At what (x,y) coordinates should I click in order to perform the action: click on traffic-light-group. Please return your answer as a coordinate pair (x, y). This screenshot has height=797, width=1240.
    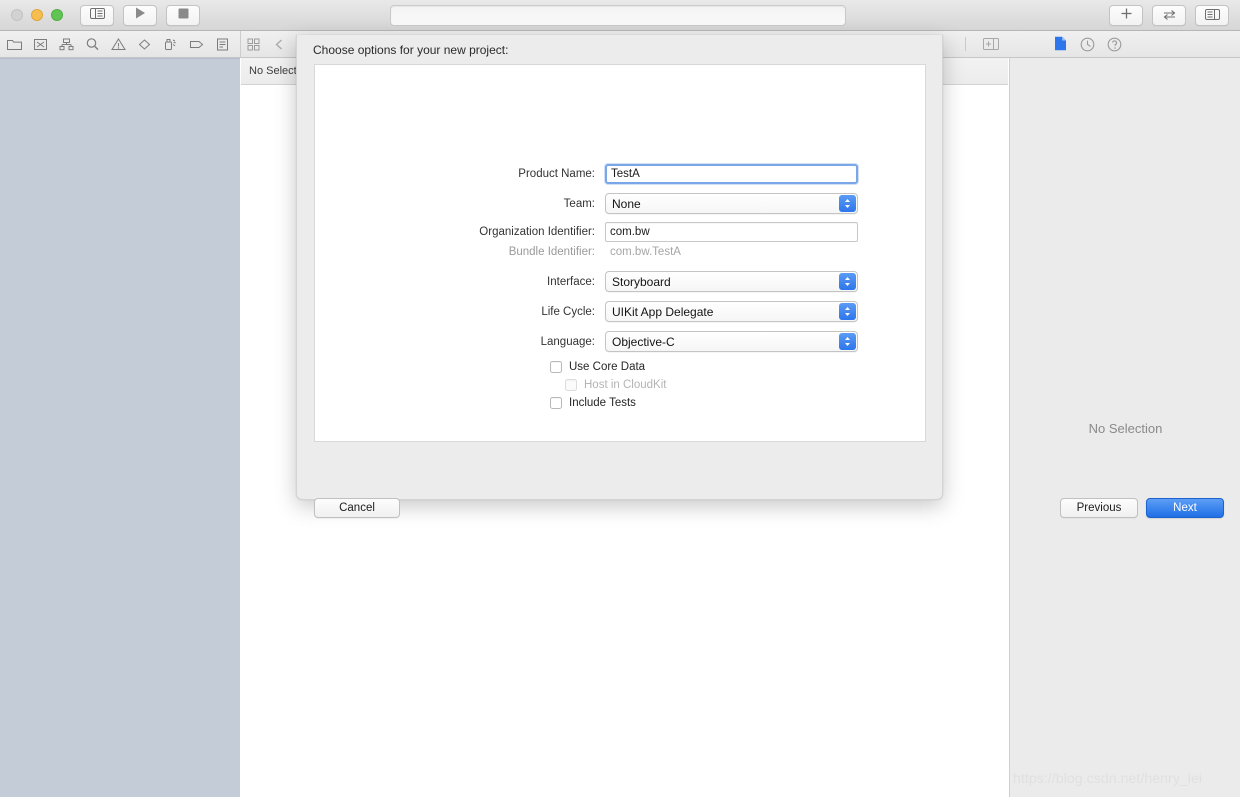
    Looking at the image, I should click on (37, 15).